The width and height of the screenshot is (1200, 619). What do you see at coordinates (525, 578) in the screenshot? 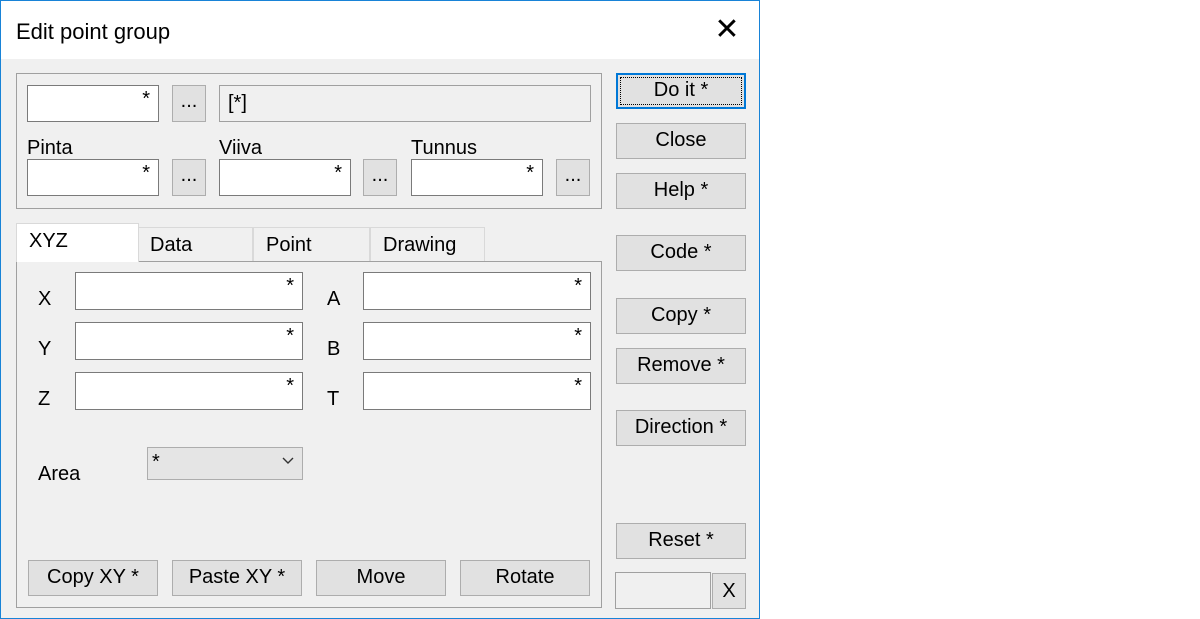
I see `rotate-button: Rotate` at bounding box center [525, 578].